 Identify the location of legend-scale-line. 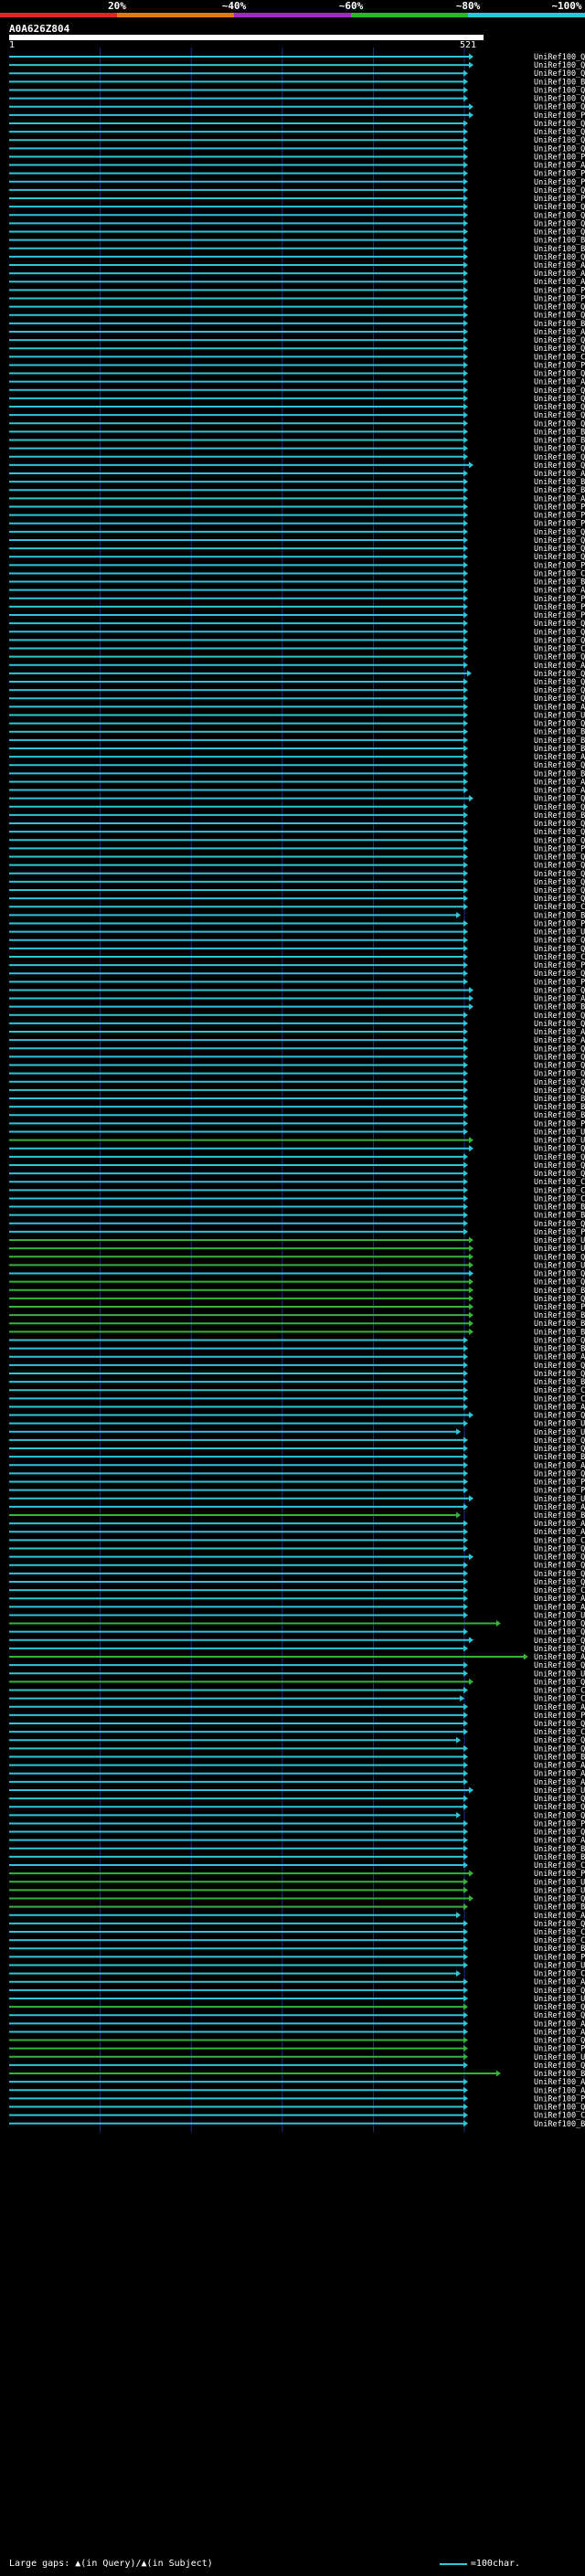
(453, 2563).